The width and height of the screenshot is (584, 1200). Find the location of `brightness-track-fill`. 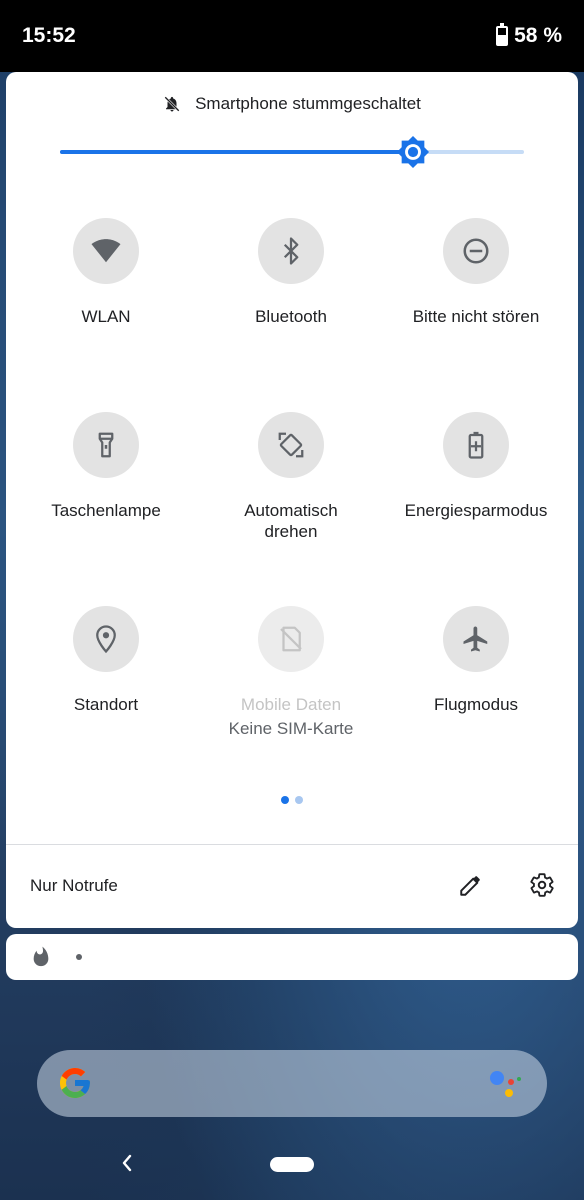

brightness-track-fill is located at coordinates (236, 152).